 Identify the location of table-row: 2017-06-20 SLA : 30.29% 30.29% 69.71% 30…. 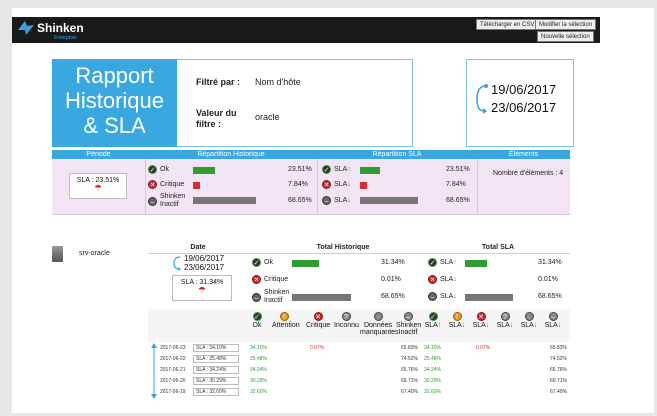
(359, 381).